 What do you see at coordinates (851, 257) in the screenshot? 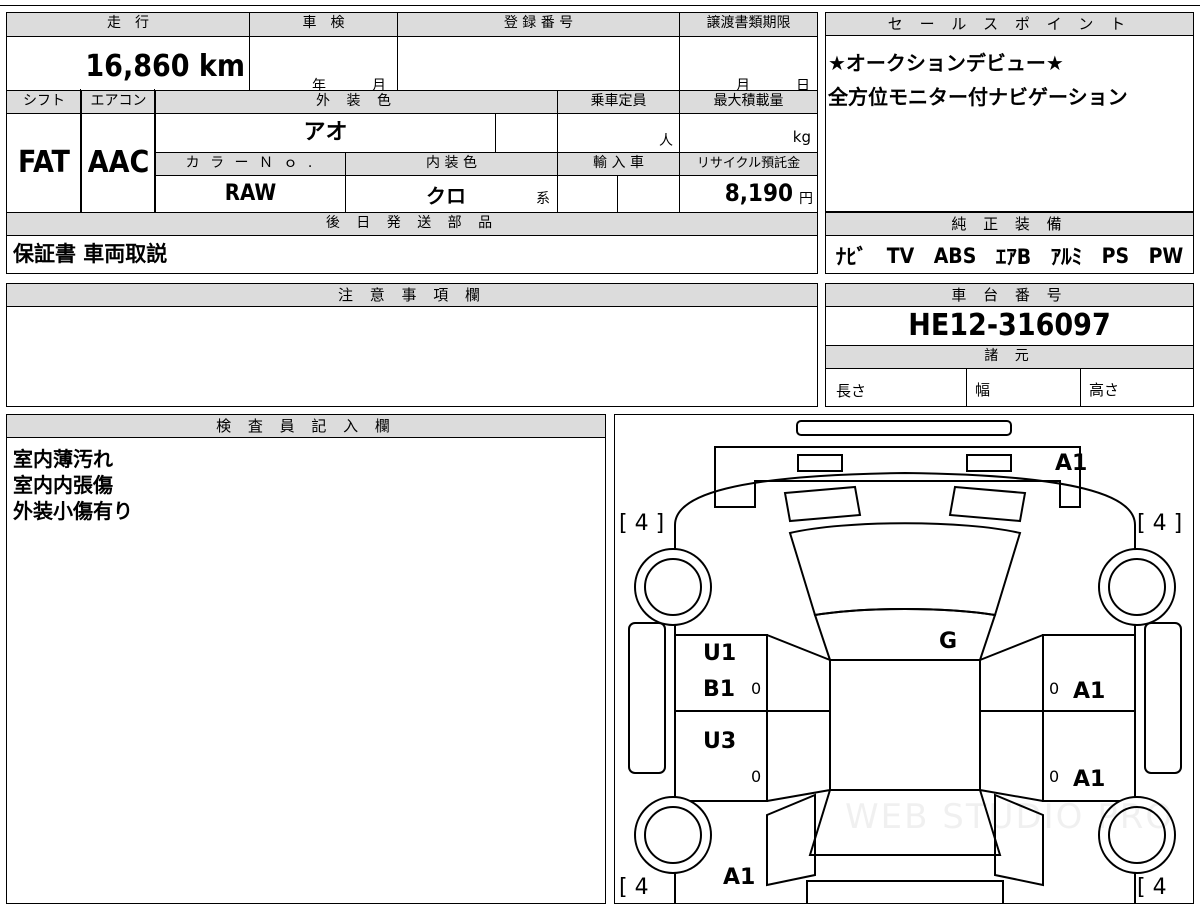
I see `equipment-navi: ﾅﾋﾞ` at bounding box center [851, 257].